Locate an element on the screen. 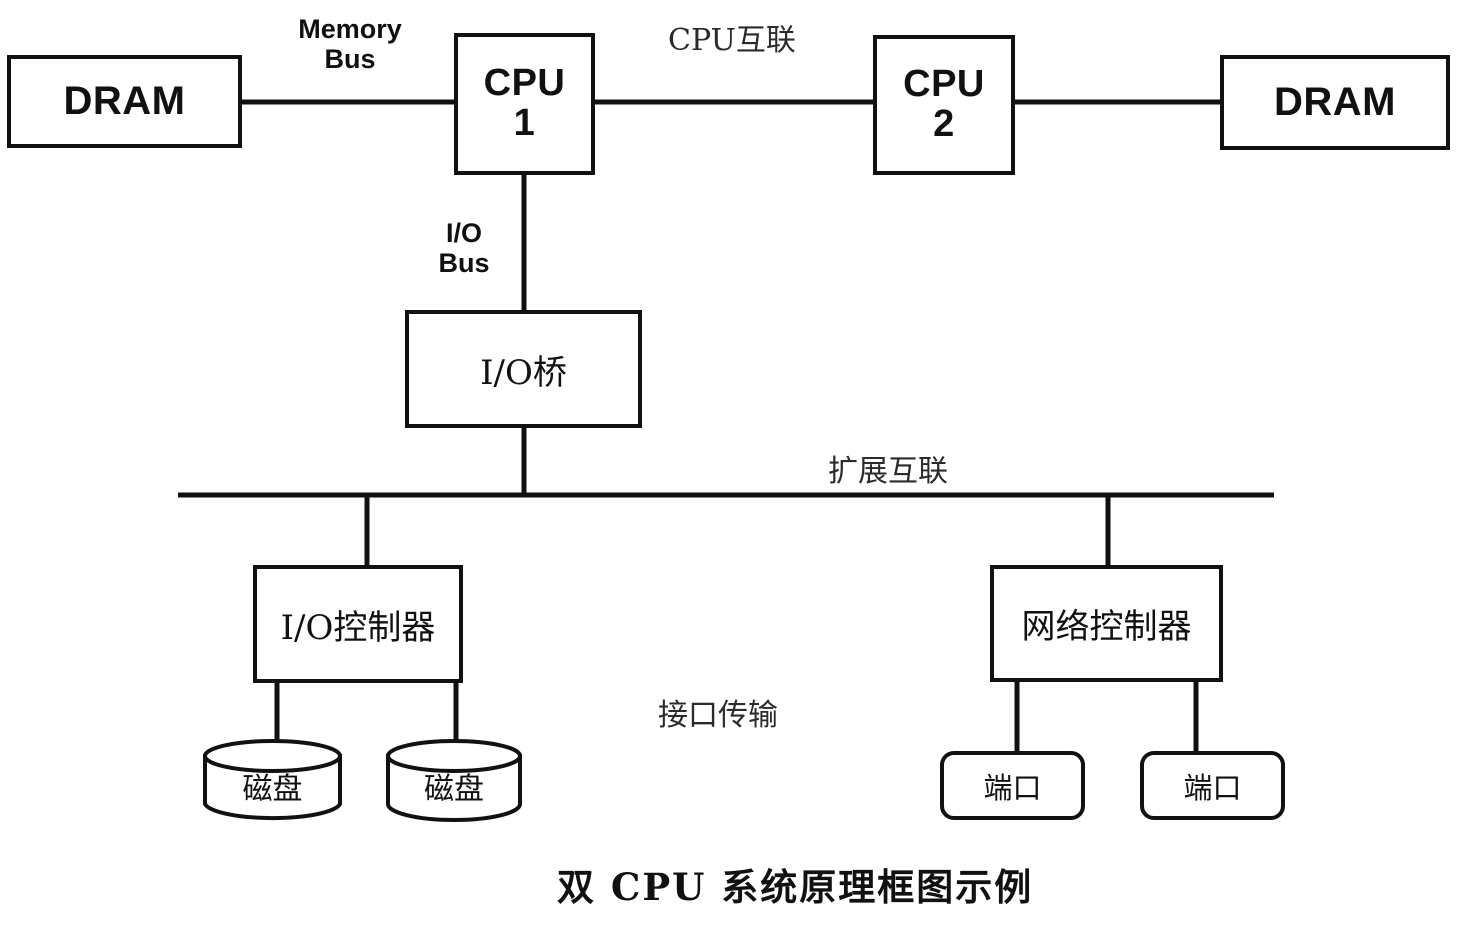  node-io-bridge-label: I/O桥 is located at coordinates (523, 372).